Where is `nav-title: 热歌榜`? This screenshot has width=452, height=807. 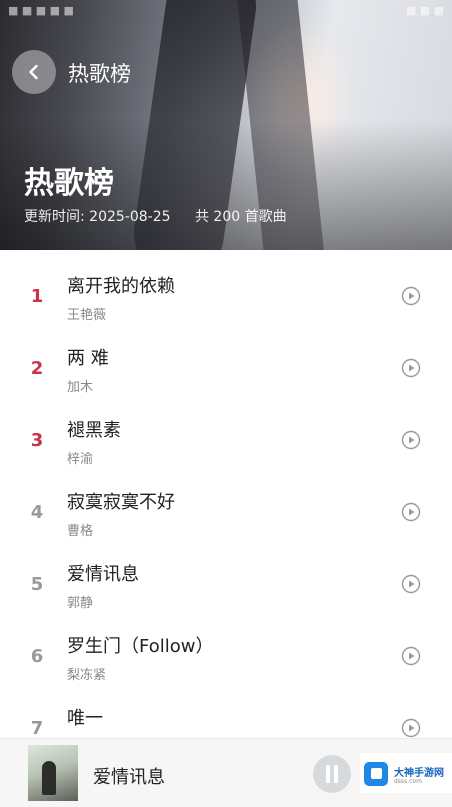 nav-title: 热歌榜 is located at coordinates (99, 74).